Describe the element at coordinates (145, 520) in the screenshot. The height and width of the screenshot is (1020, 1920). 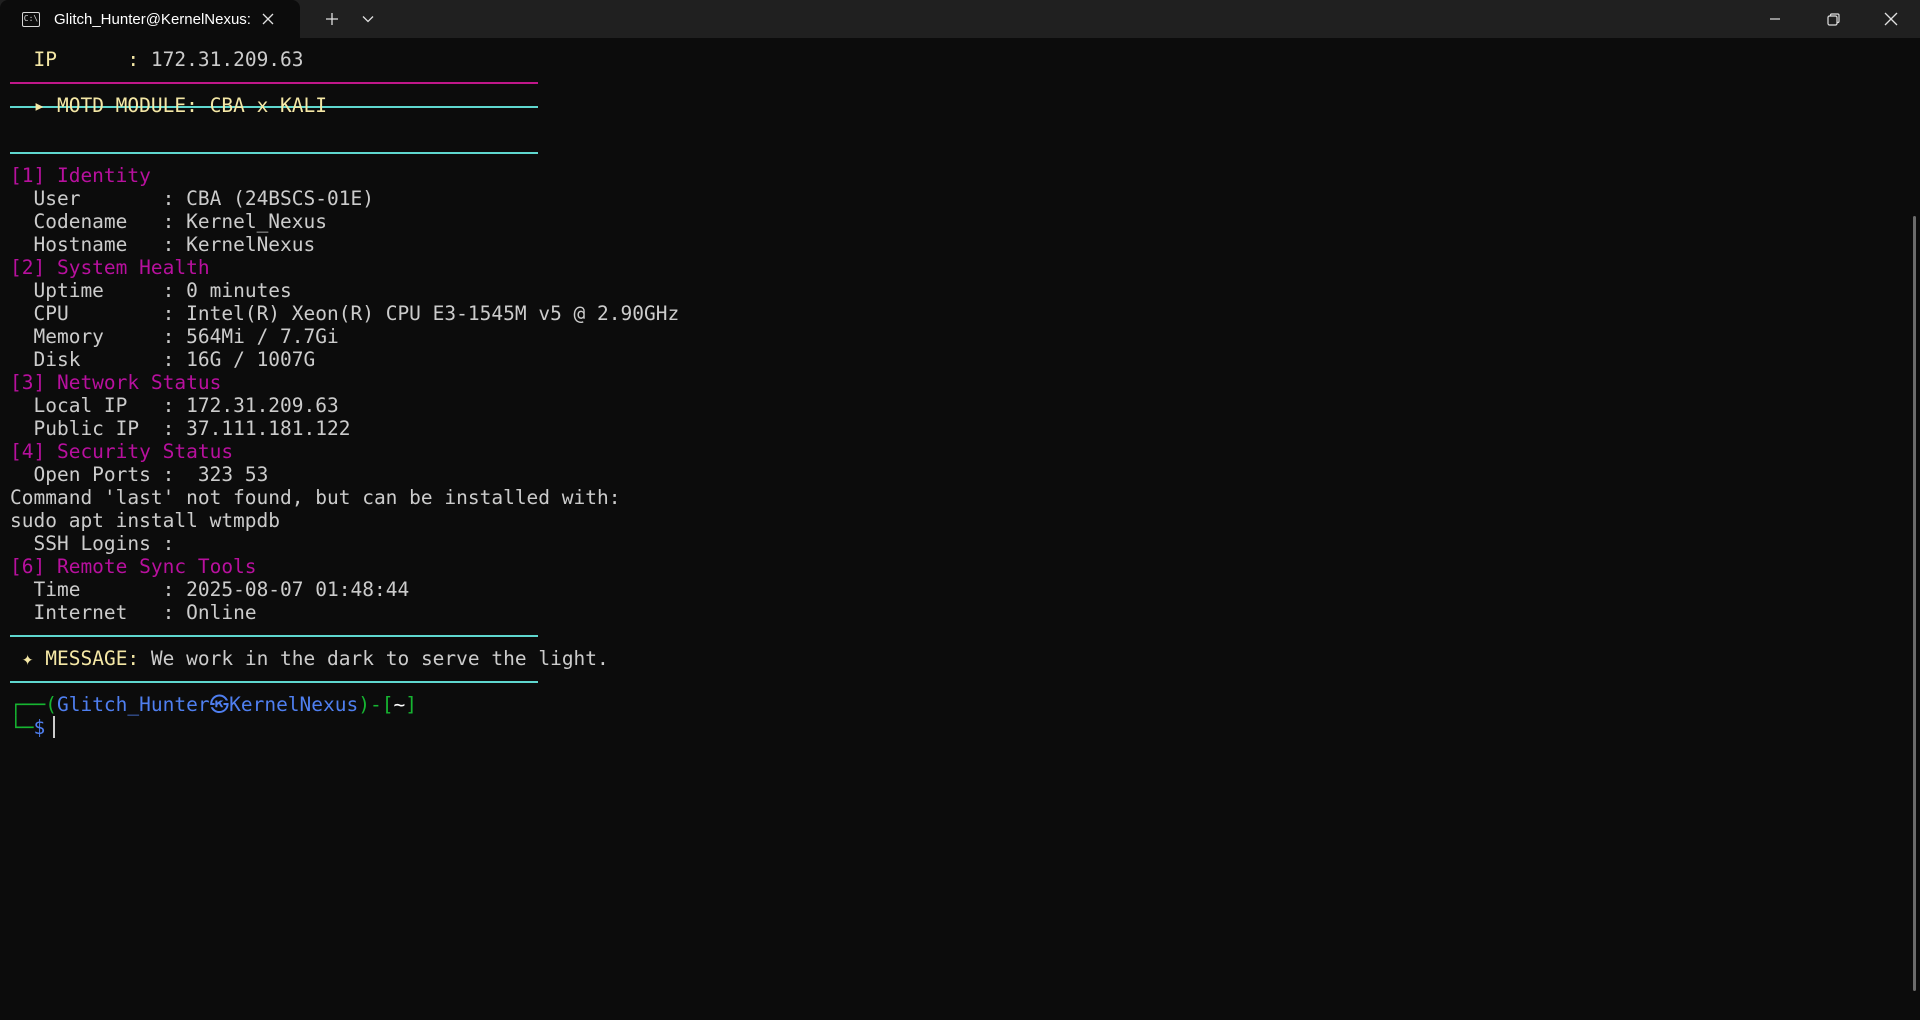
I see `install-hint-line: sudo apt install wtmpdb` at that location.